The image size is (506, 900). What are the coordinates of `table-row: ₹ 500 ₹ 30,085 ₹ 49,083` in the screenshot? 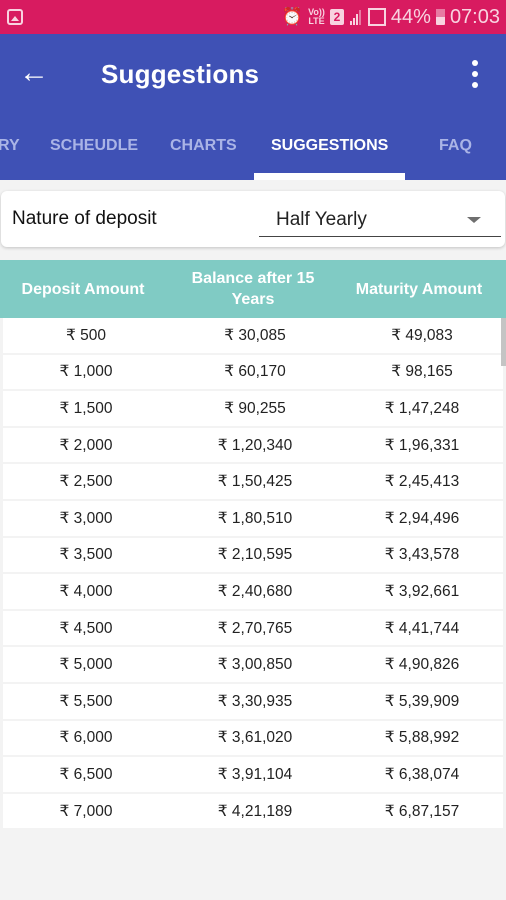 It's located at (253, 336).